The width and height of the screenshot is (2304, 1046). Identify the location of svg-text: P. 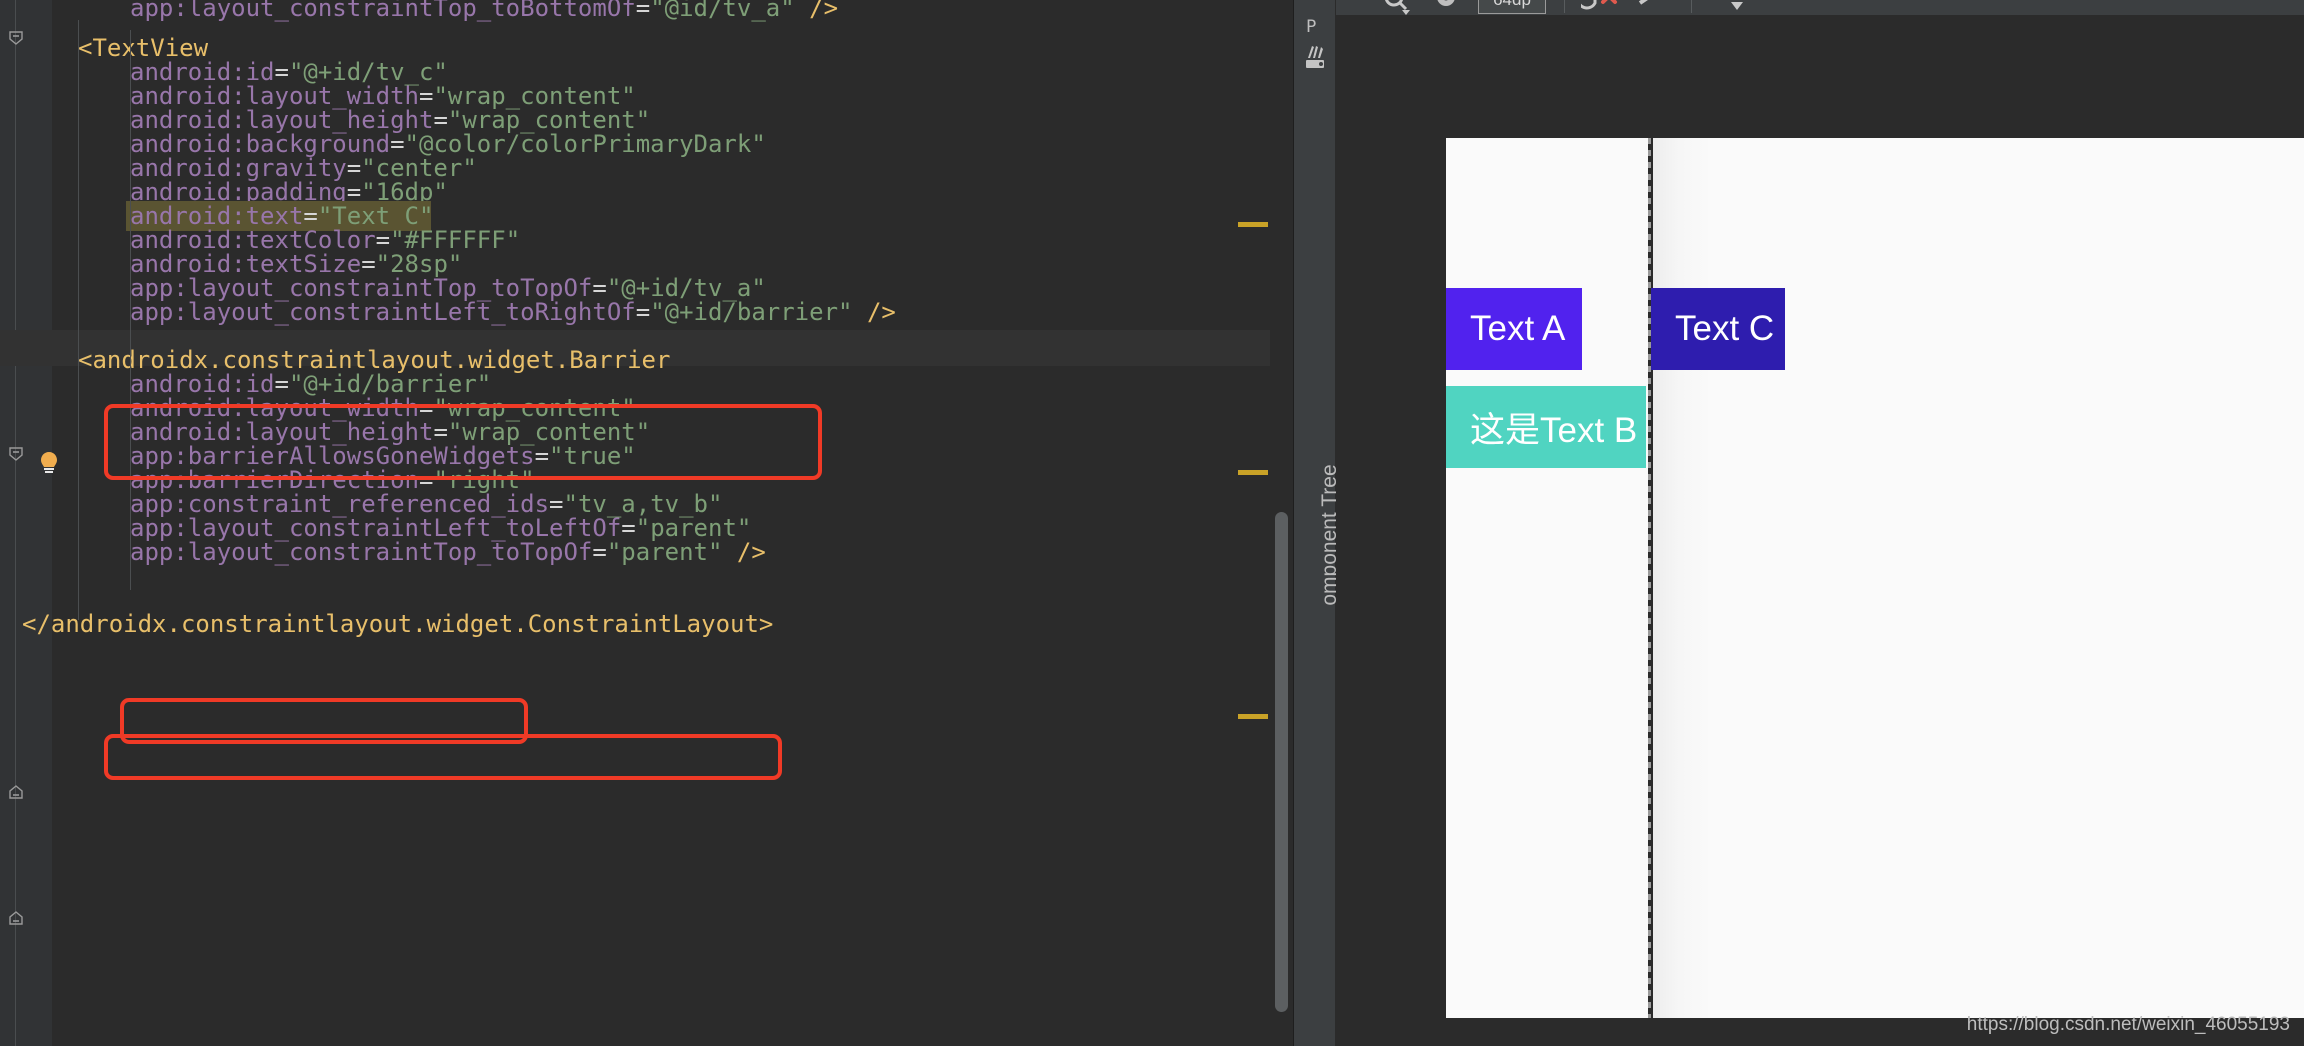
(1311, 27).